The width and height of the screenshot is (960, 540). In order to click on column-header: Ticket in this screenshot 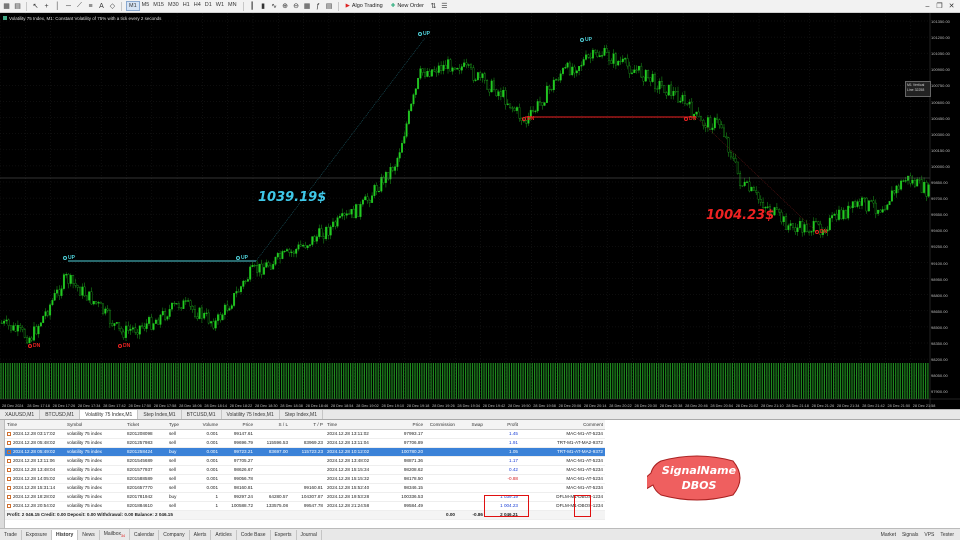, I will do `click(146, 425)`.